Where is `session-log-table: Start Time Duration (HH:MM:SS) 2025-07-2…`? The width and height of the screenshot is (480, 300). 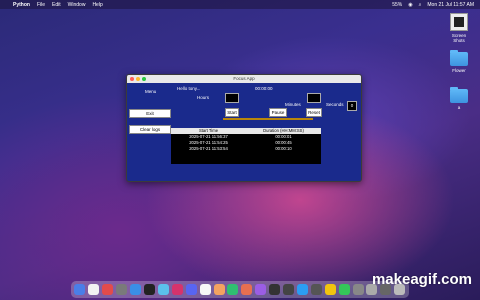
session-log-table: Start Time Duration (HH:MM:SS) 2025-07-2… is located at coordinates (246, 146).